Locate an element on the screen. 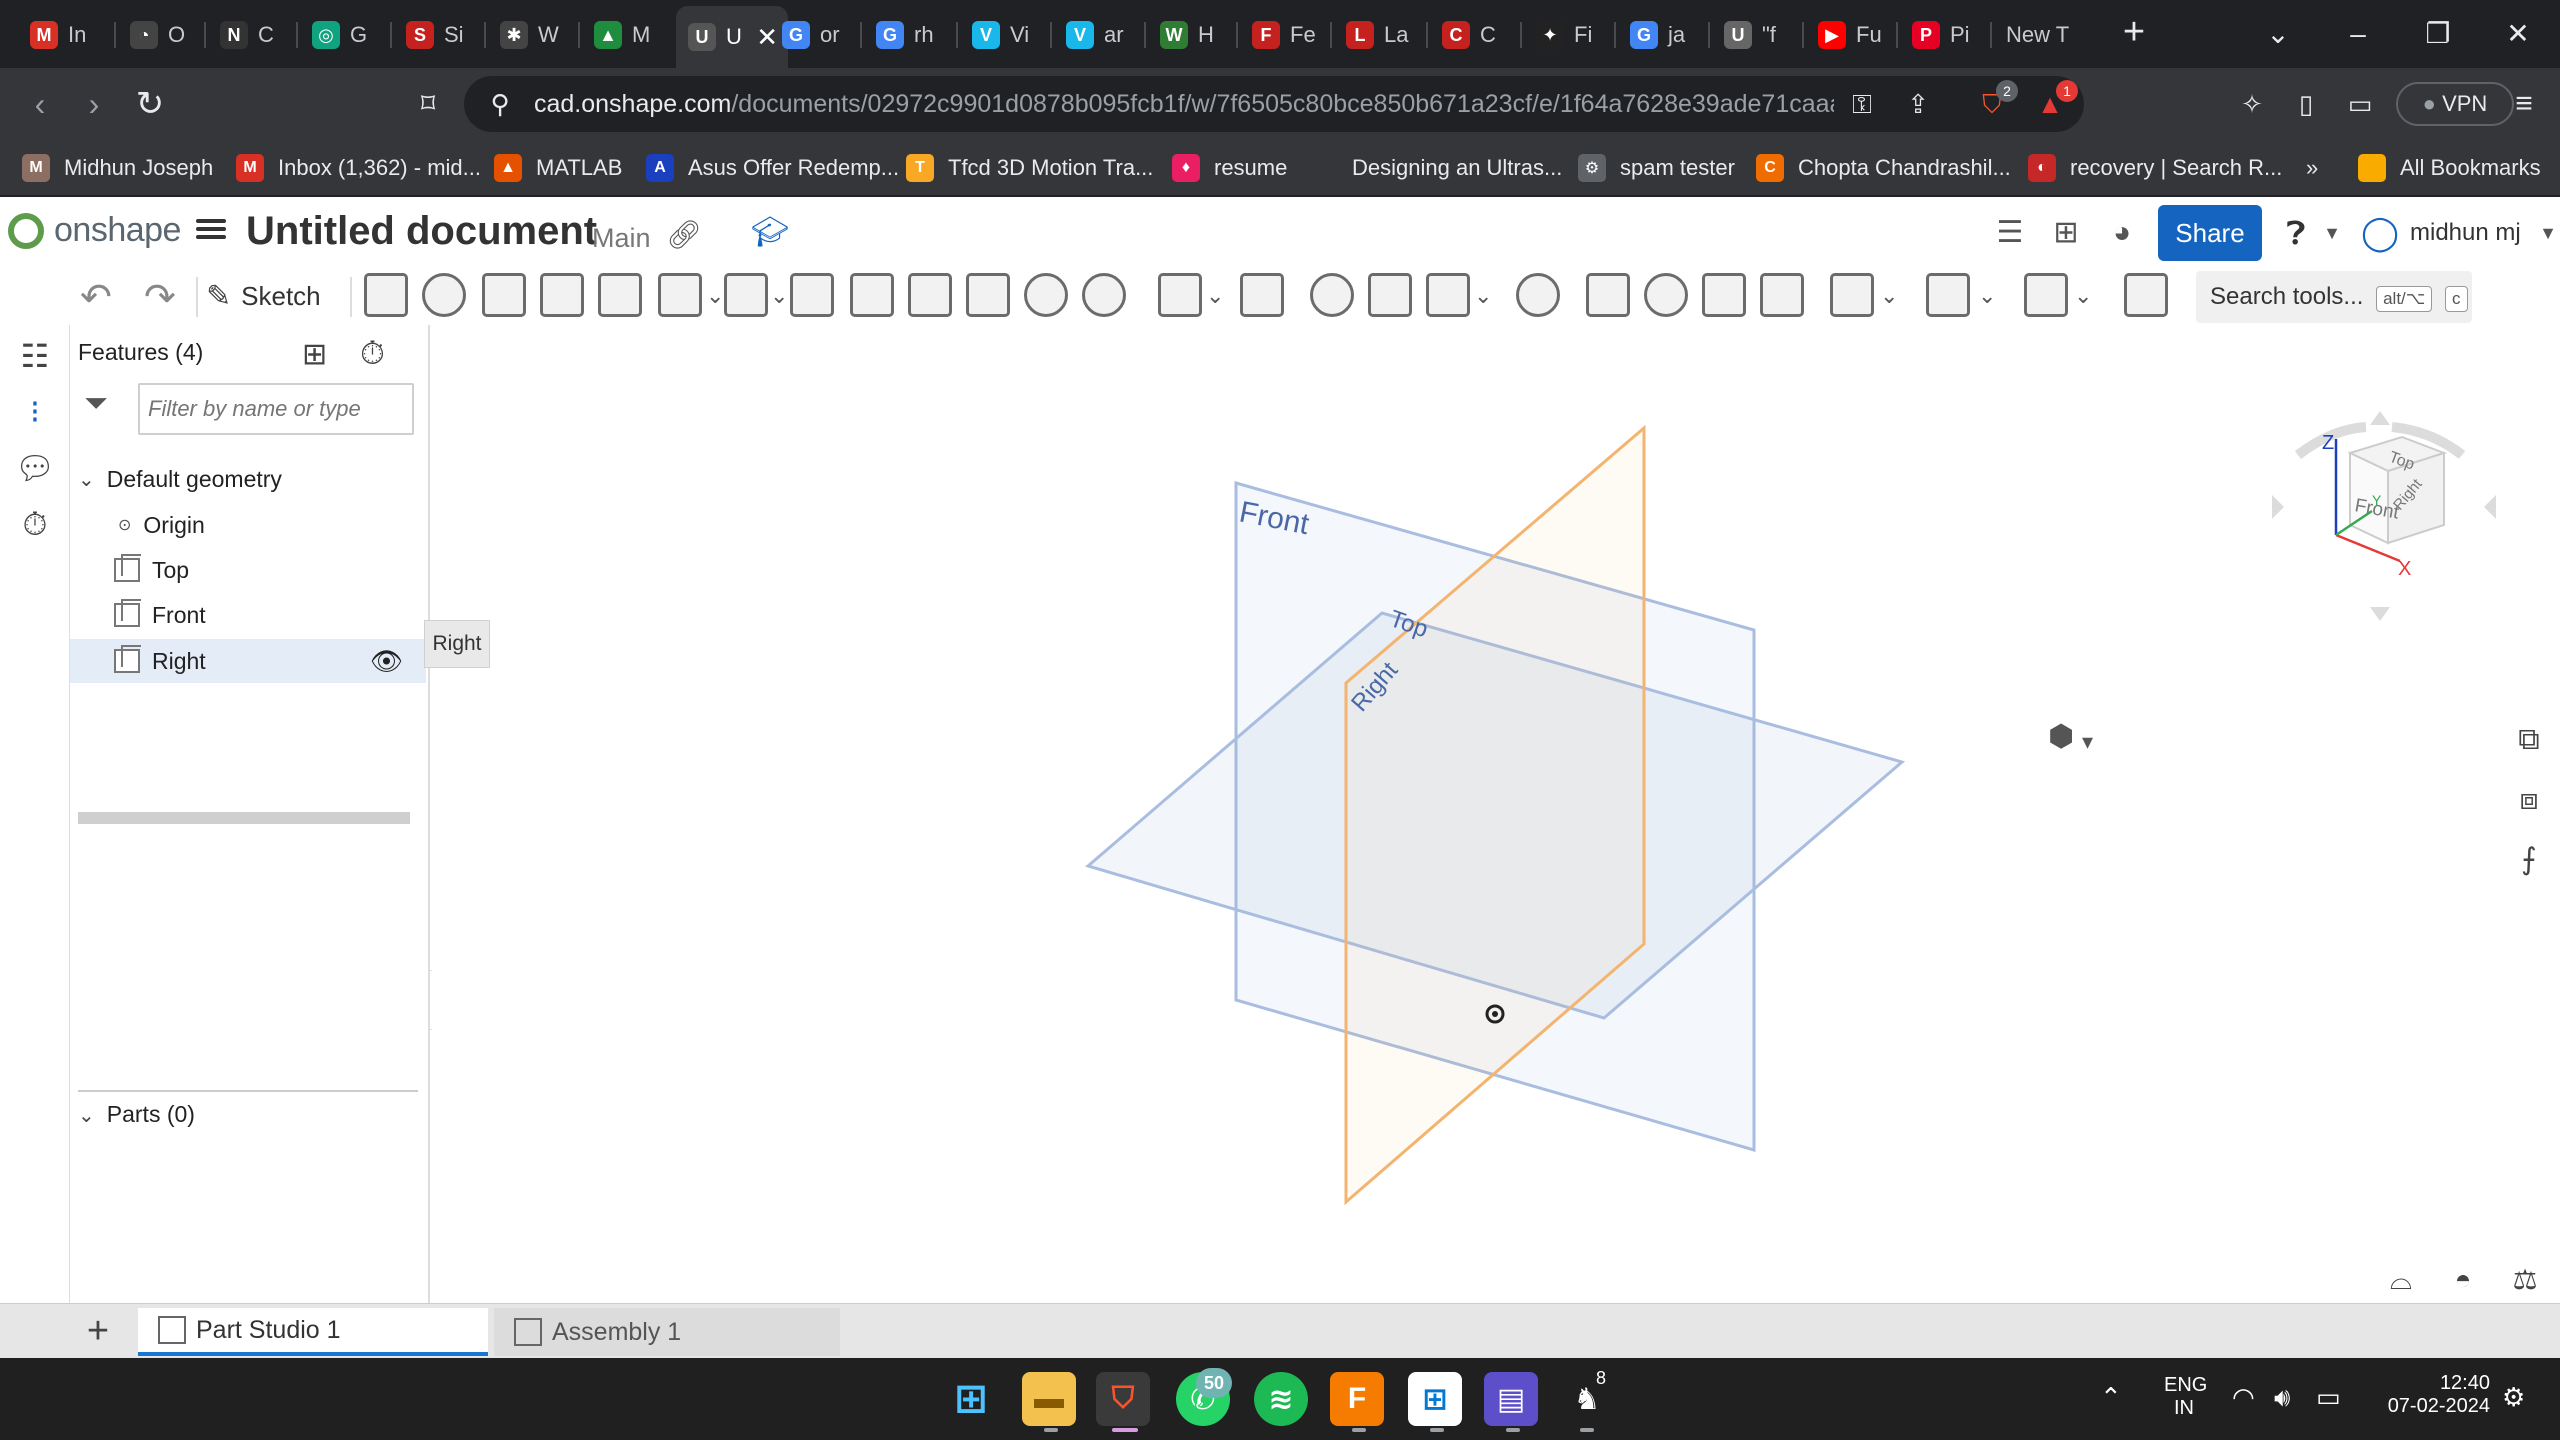  browser-tab: Gor is located at coordinates (814, 35).